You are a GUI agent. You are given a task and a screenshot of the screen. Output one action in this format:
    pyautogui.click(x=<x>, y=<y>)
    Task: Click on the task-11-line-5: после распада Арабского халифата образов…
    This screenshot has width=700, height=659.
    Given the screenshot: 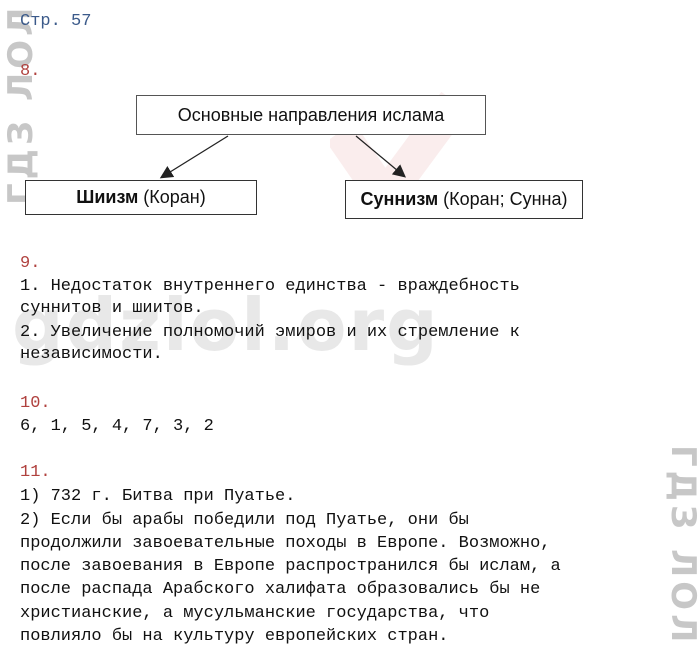 What is the action you would take?
    pyautogui.click(x=280, y=589)
    